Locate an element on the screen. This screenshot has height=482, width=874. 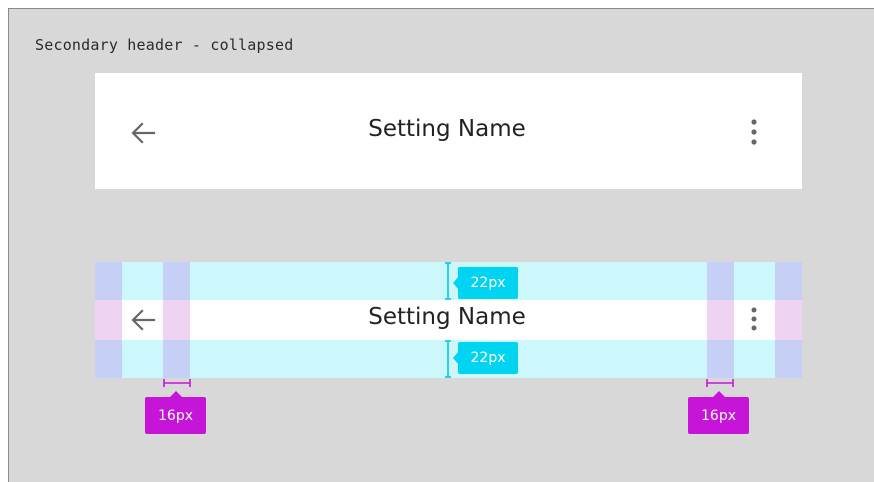
header-title: Setting Name is located at coordinates (447, 129).